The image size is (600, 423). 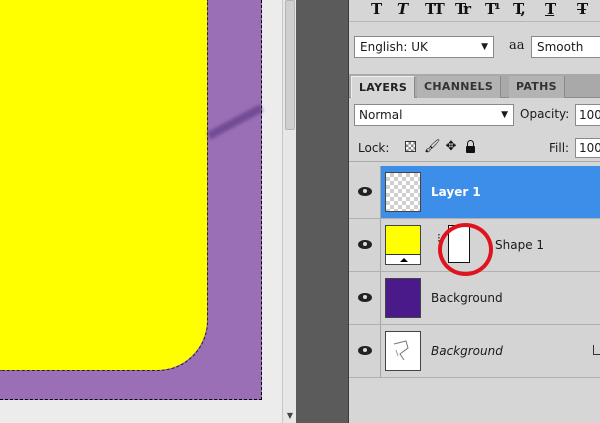 What do you see at coordinates (131, 399) in the screenshot?
I see `selection-marquee-bottom` at bounding box center [131, 399].